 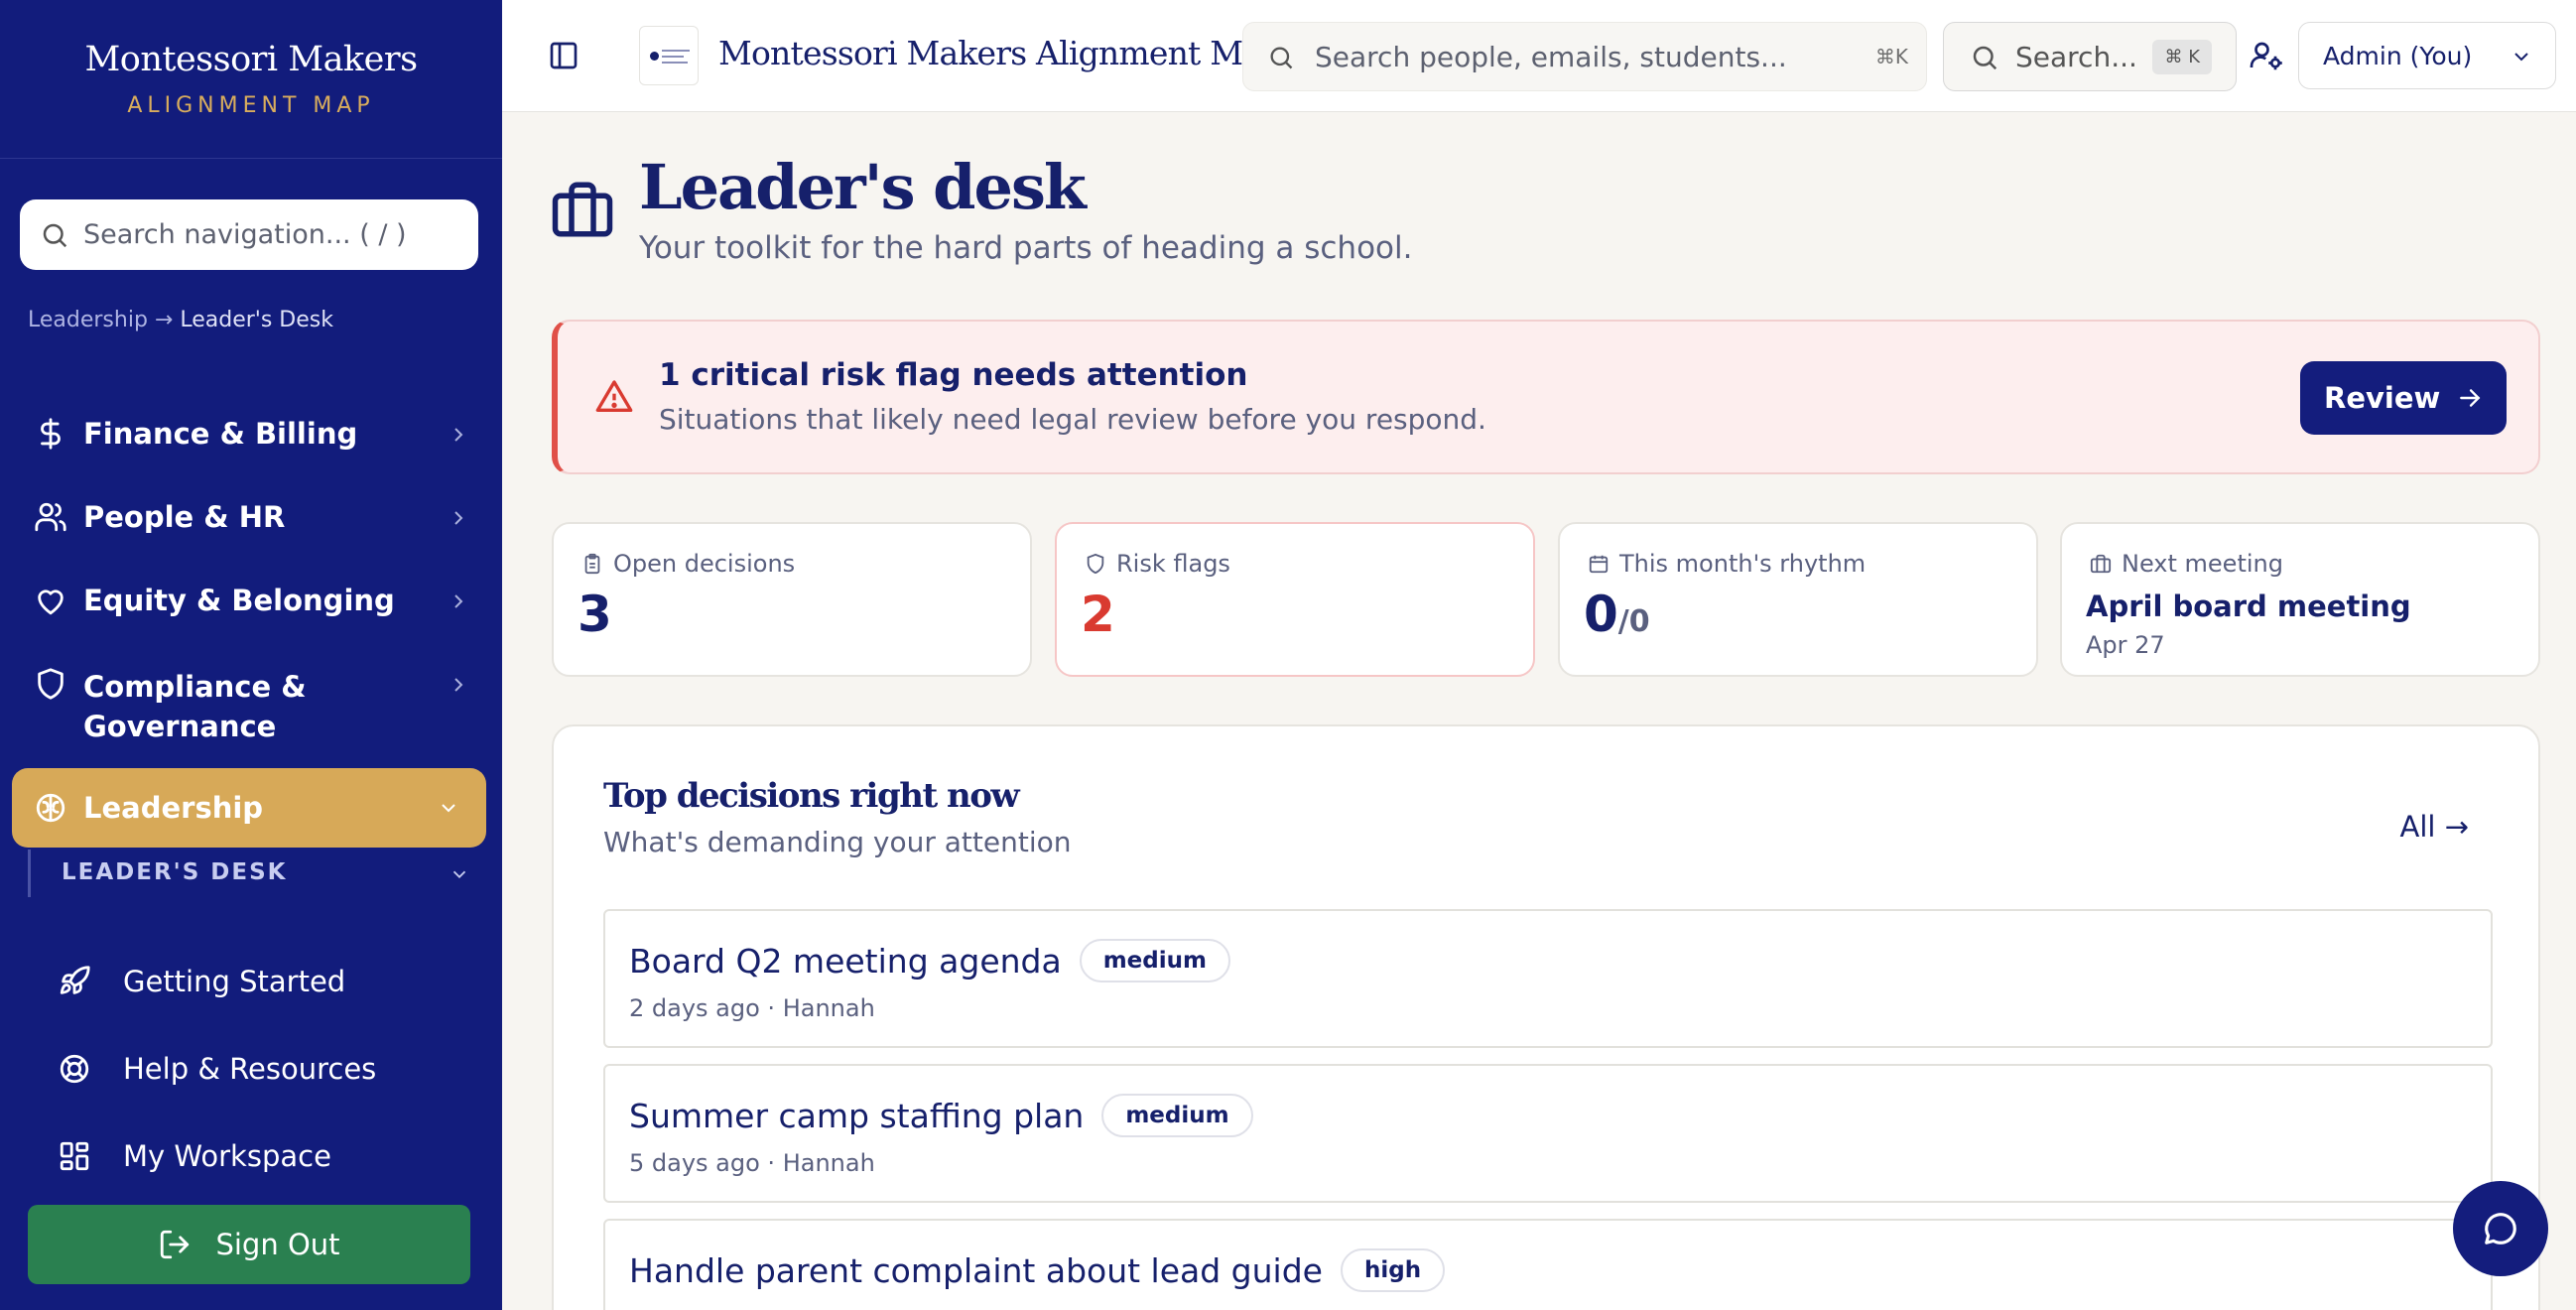 I want to click on sidebar-toggle-icon, so click(x=564, y=55).